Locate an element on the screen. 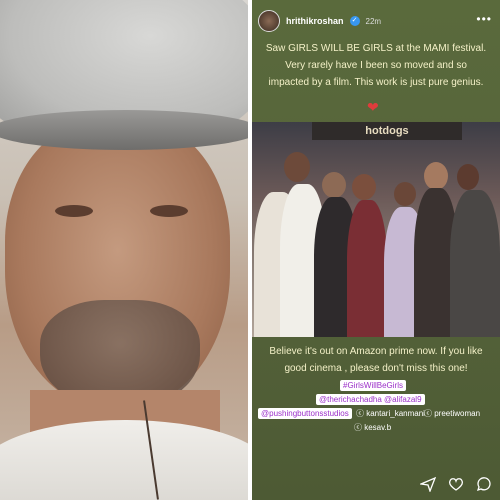 Image resolution: width=500 pixels, height=500 pixels. shirt is located at coordinates (124, 460).